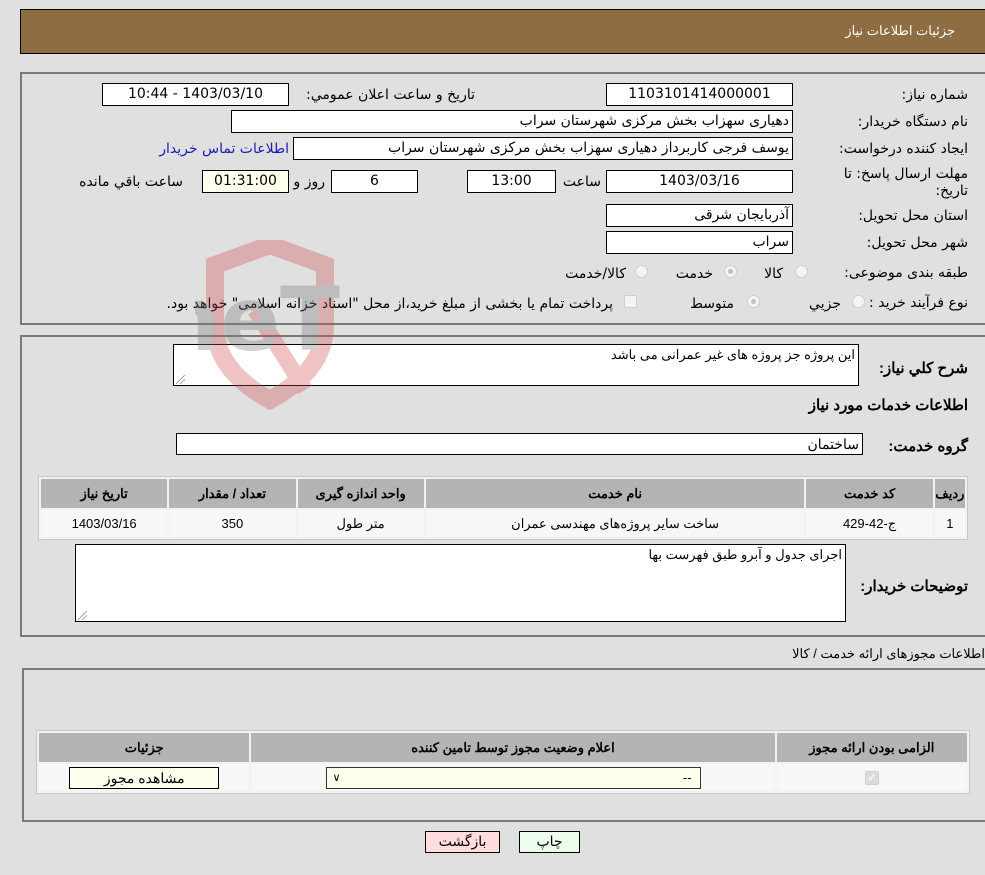 The height and width of the screenshot is (875, 985). What do you see at coordinates (460, 583) in the screenshot?
I see `buyer-notes-textarea: اجرای جدول و آبرو طبق فهرست بها` at bounding box center [460, 583].